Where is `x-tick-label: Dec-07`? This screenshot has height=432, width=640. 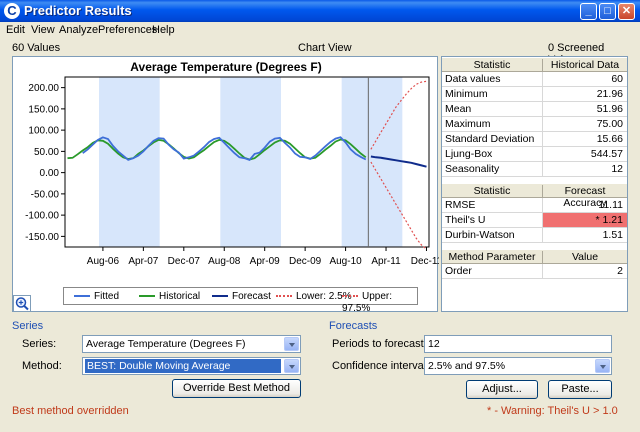 x-tick-label: Dec-07 is located at coordinates (184, 261).